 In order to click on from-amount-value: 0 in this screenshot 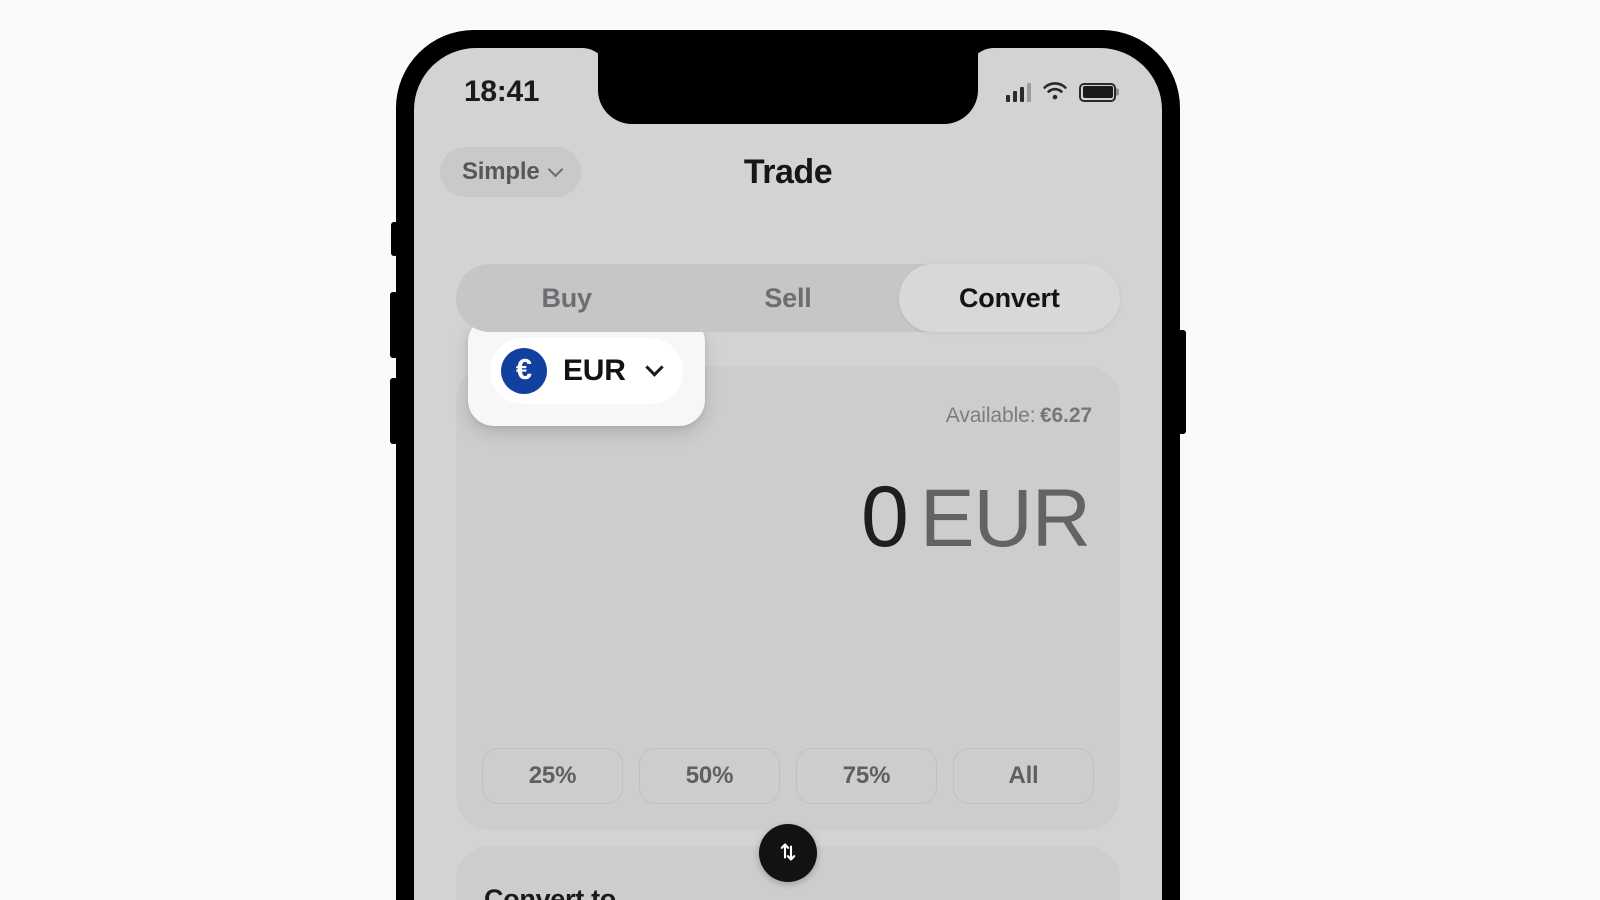, I will do `click(885, 517)`.